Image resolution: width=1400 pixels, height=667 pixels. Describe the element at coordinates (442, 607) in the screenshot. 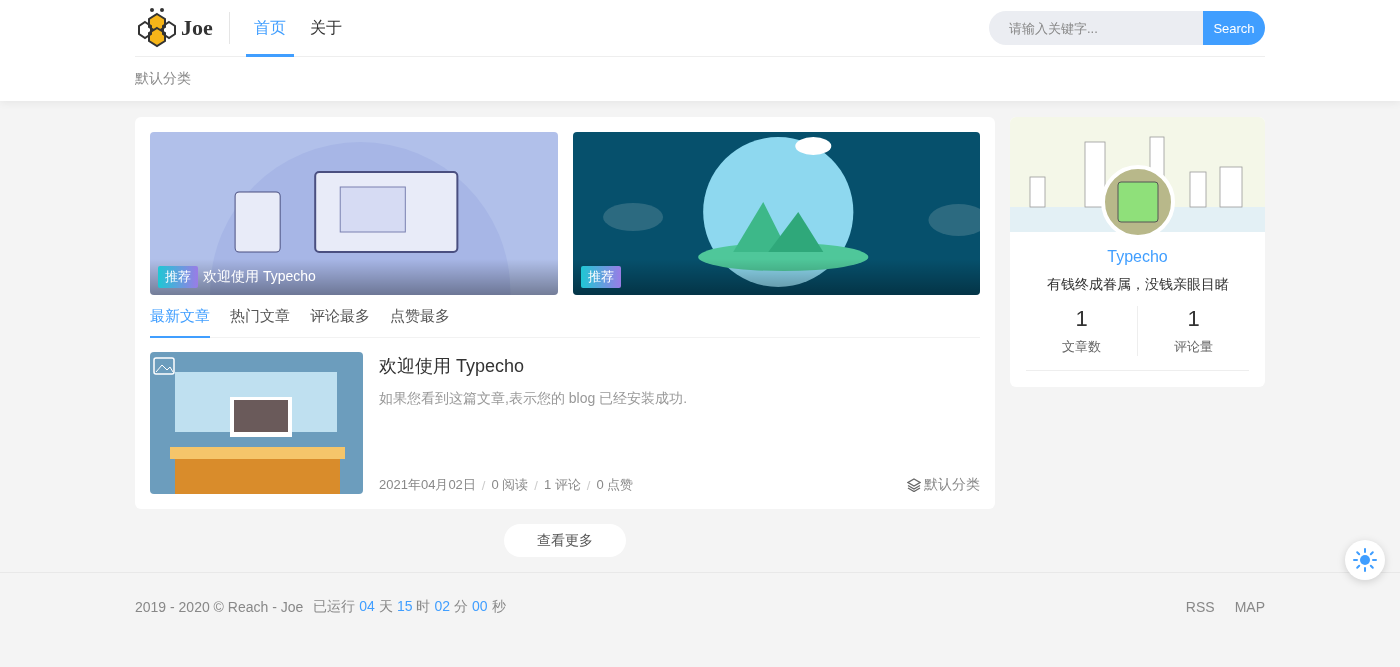

I see `runtime-value: 02` at that location.